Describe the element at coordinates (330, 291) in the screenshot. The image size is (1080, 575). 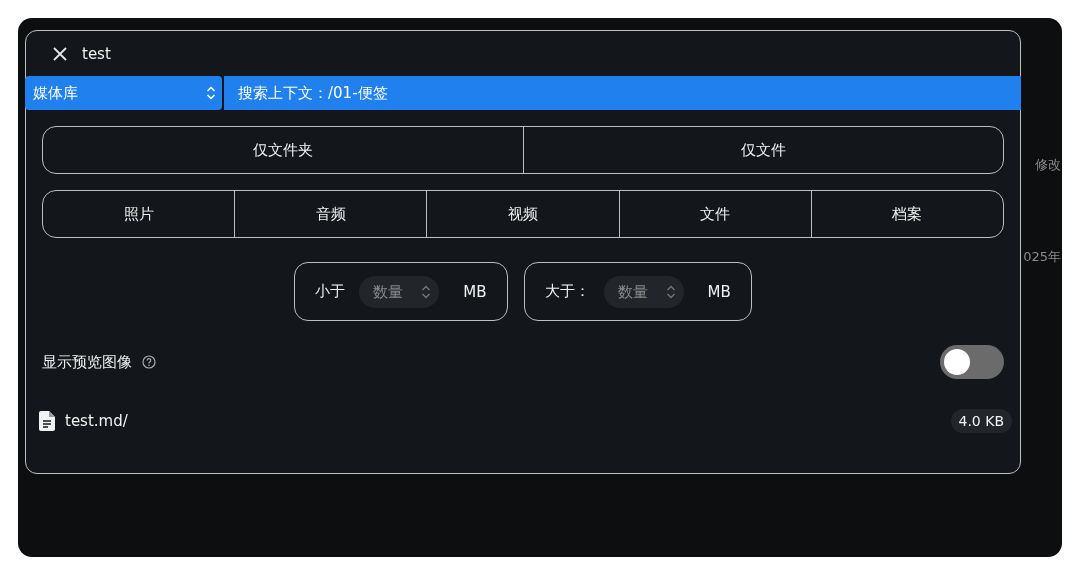
I see `size-filter-label: 小于` at that location.